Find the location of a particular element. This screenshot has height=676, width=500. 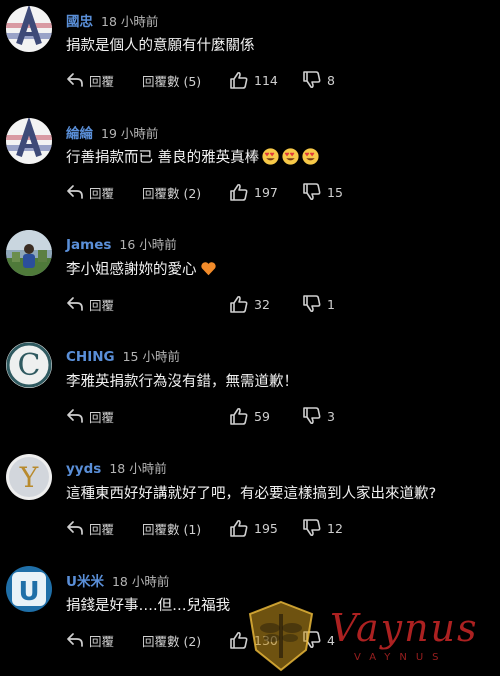

username: 國忠 is located at coordinates (79, 20).